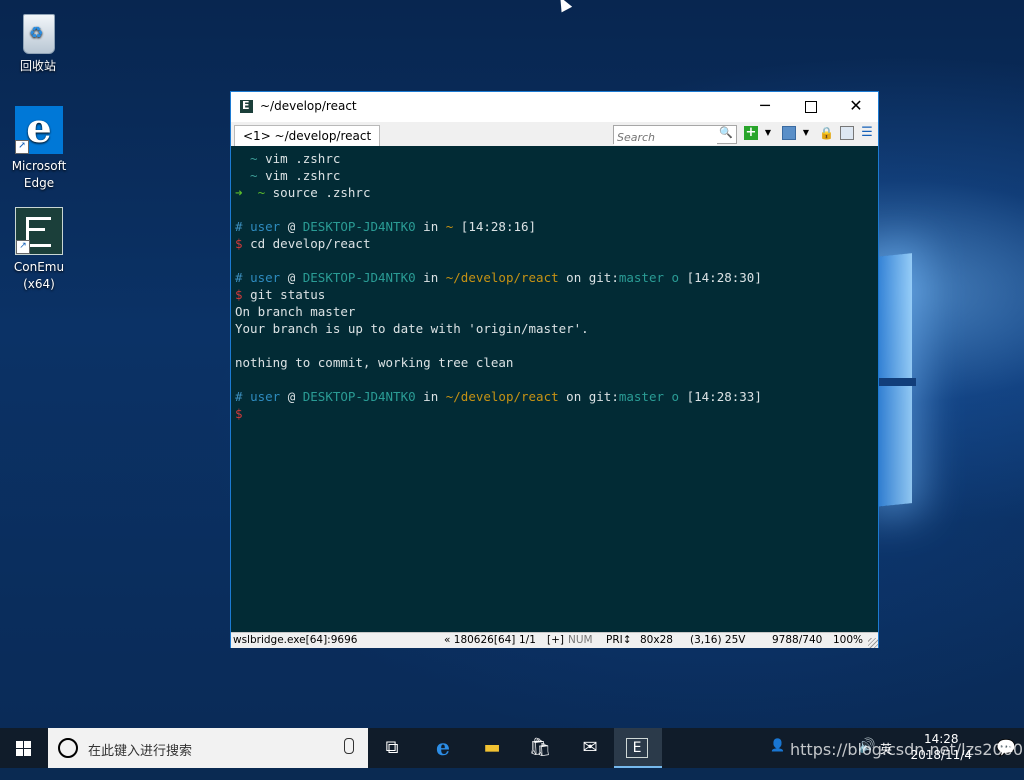 Image resolution: width=1024 pixels, height=780 pixels. What do you see at coordinates (556, 294) in the screenshot?
I see `terminal-line: $ git status` at bounding box center [556, 294].